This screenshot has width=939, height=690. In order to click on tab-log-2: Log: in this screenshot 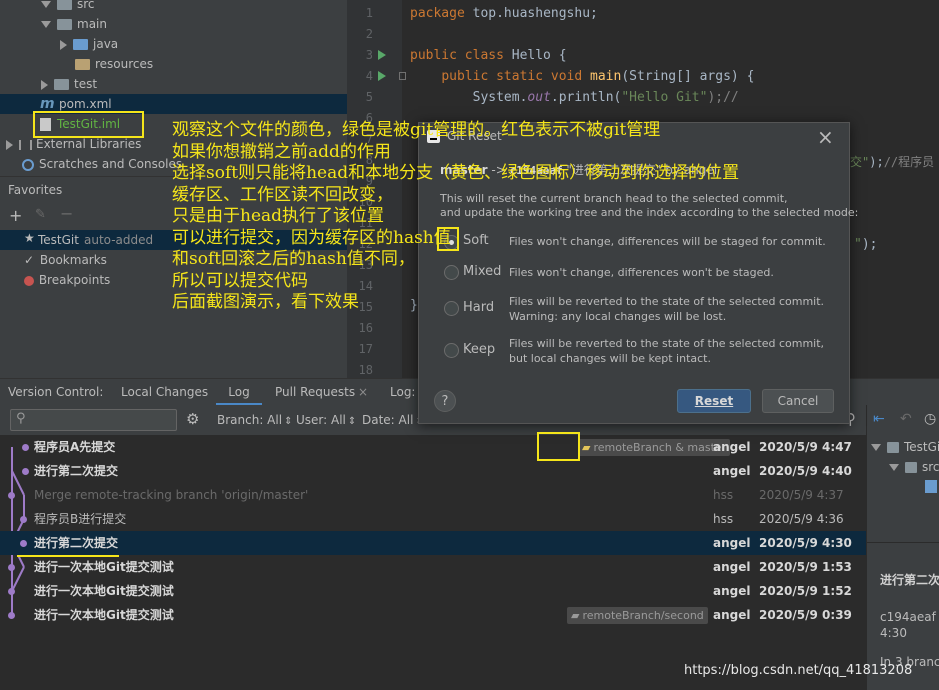, I will do `click(402, 392)`.